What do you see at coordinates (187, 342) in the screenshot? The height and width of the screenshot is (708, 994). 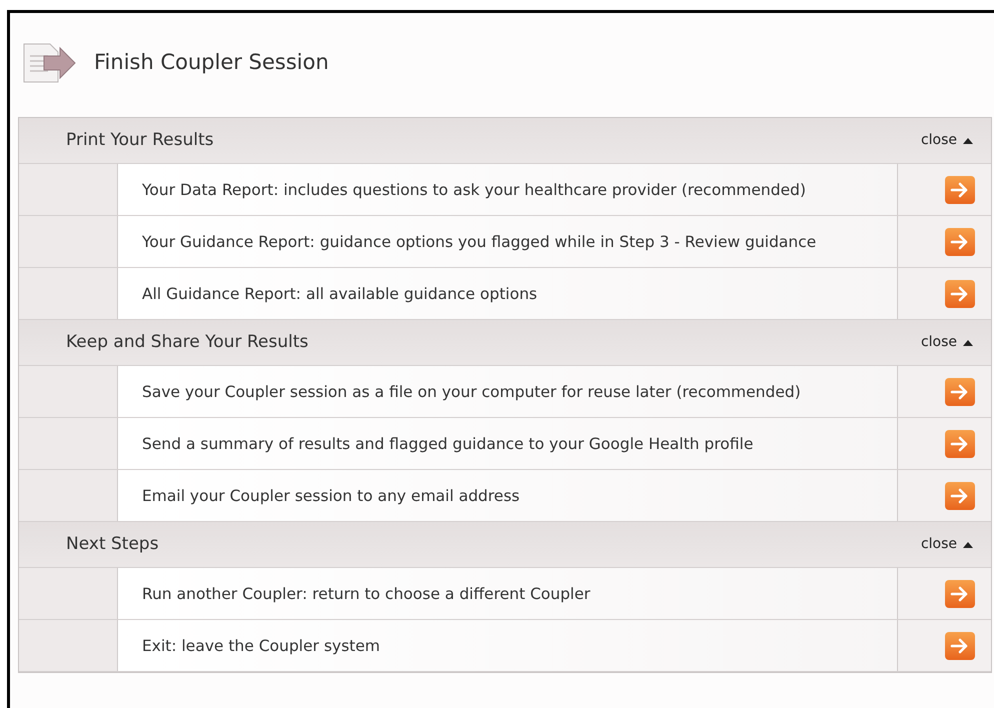 I see `section-title: Keep and Share Your Results` at bounding box center [187, 342].